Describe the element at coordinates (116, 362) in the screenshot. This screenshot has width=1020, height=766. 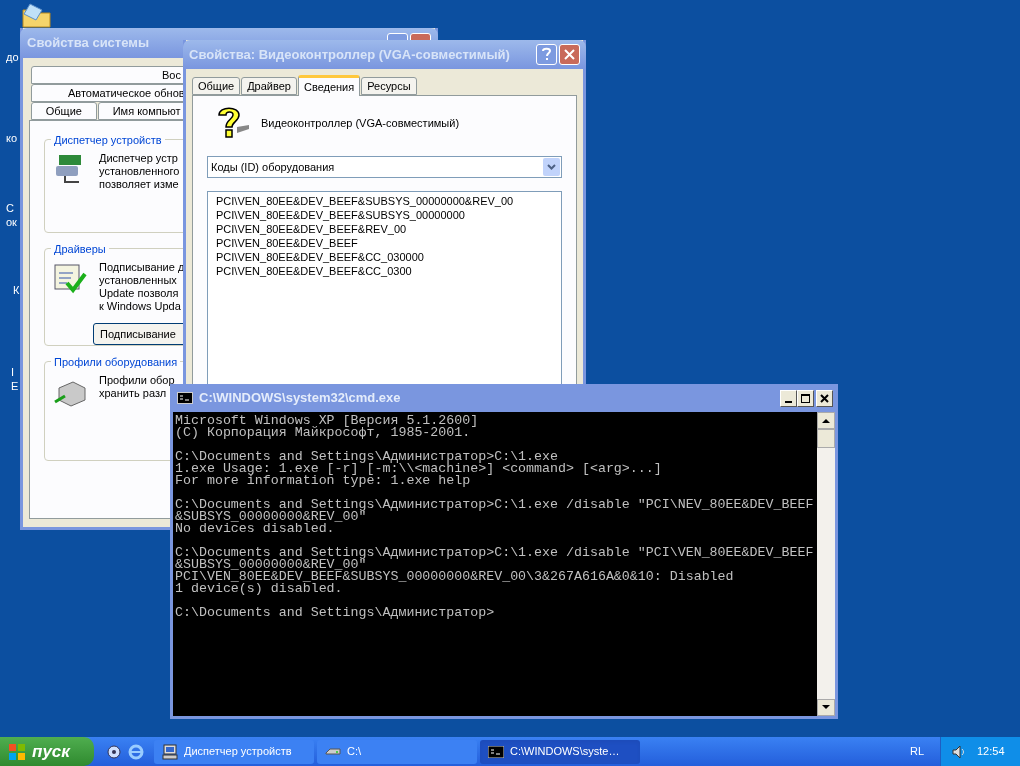
I see `group-title: Профили оборудования` at that location.